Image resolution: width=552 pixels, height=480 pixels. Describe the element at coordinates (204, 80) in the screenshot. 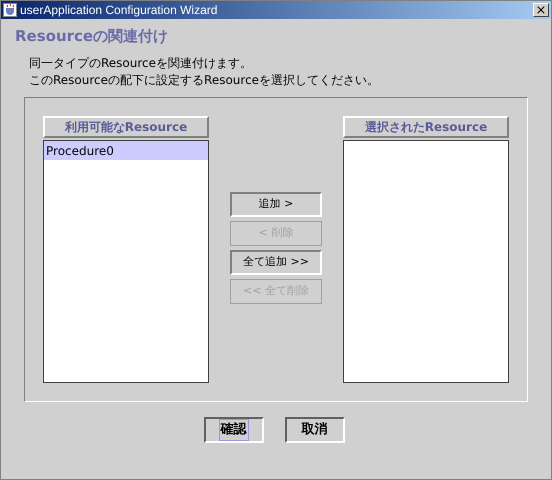

I see `description-text: このResourceの配下に設定するResourceを選択してください。` at that location.